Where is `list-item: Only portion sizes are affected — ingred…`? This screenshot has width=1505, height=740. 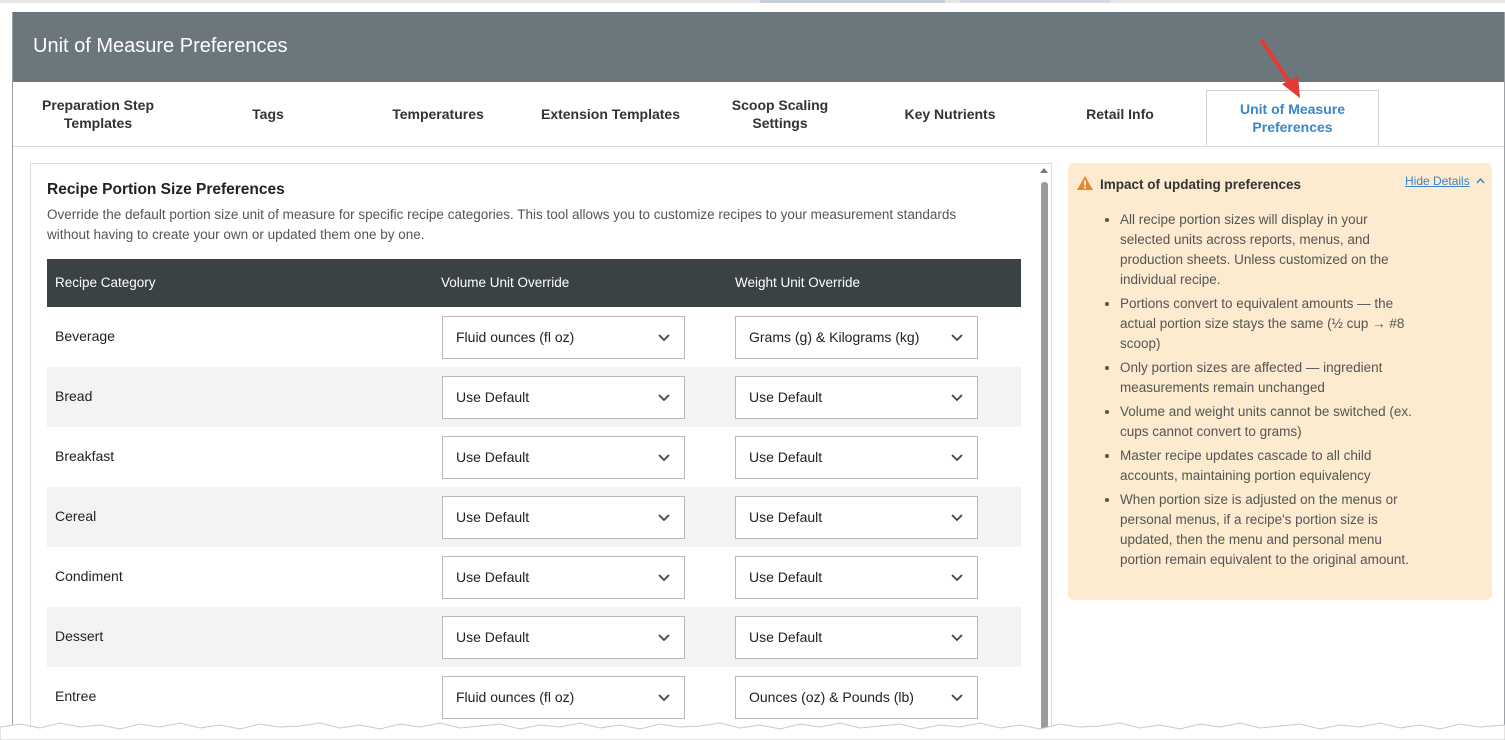
list-item: Only portion sizes are affected — ingred… is located at coordinates (1270, 378).